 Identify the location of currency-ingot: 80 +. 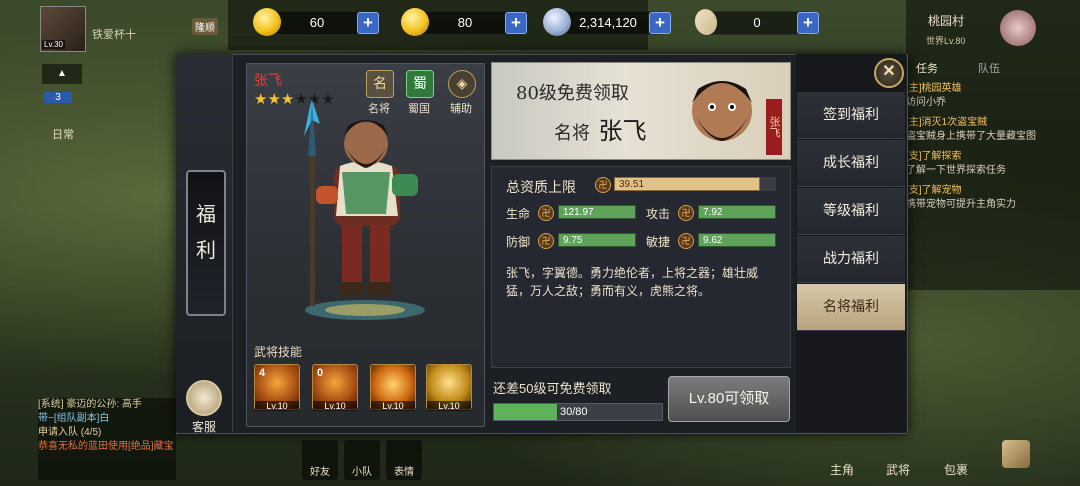
(464, 22).